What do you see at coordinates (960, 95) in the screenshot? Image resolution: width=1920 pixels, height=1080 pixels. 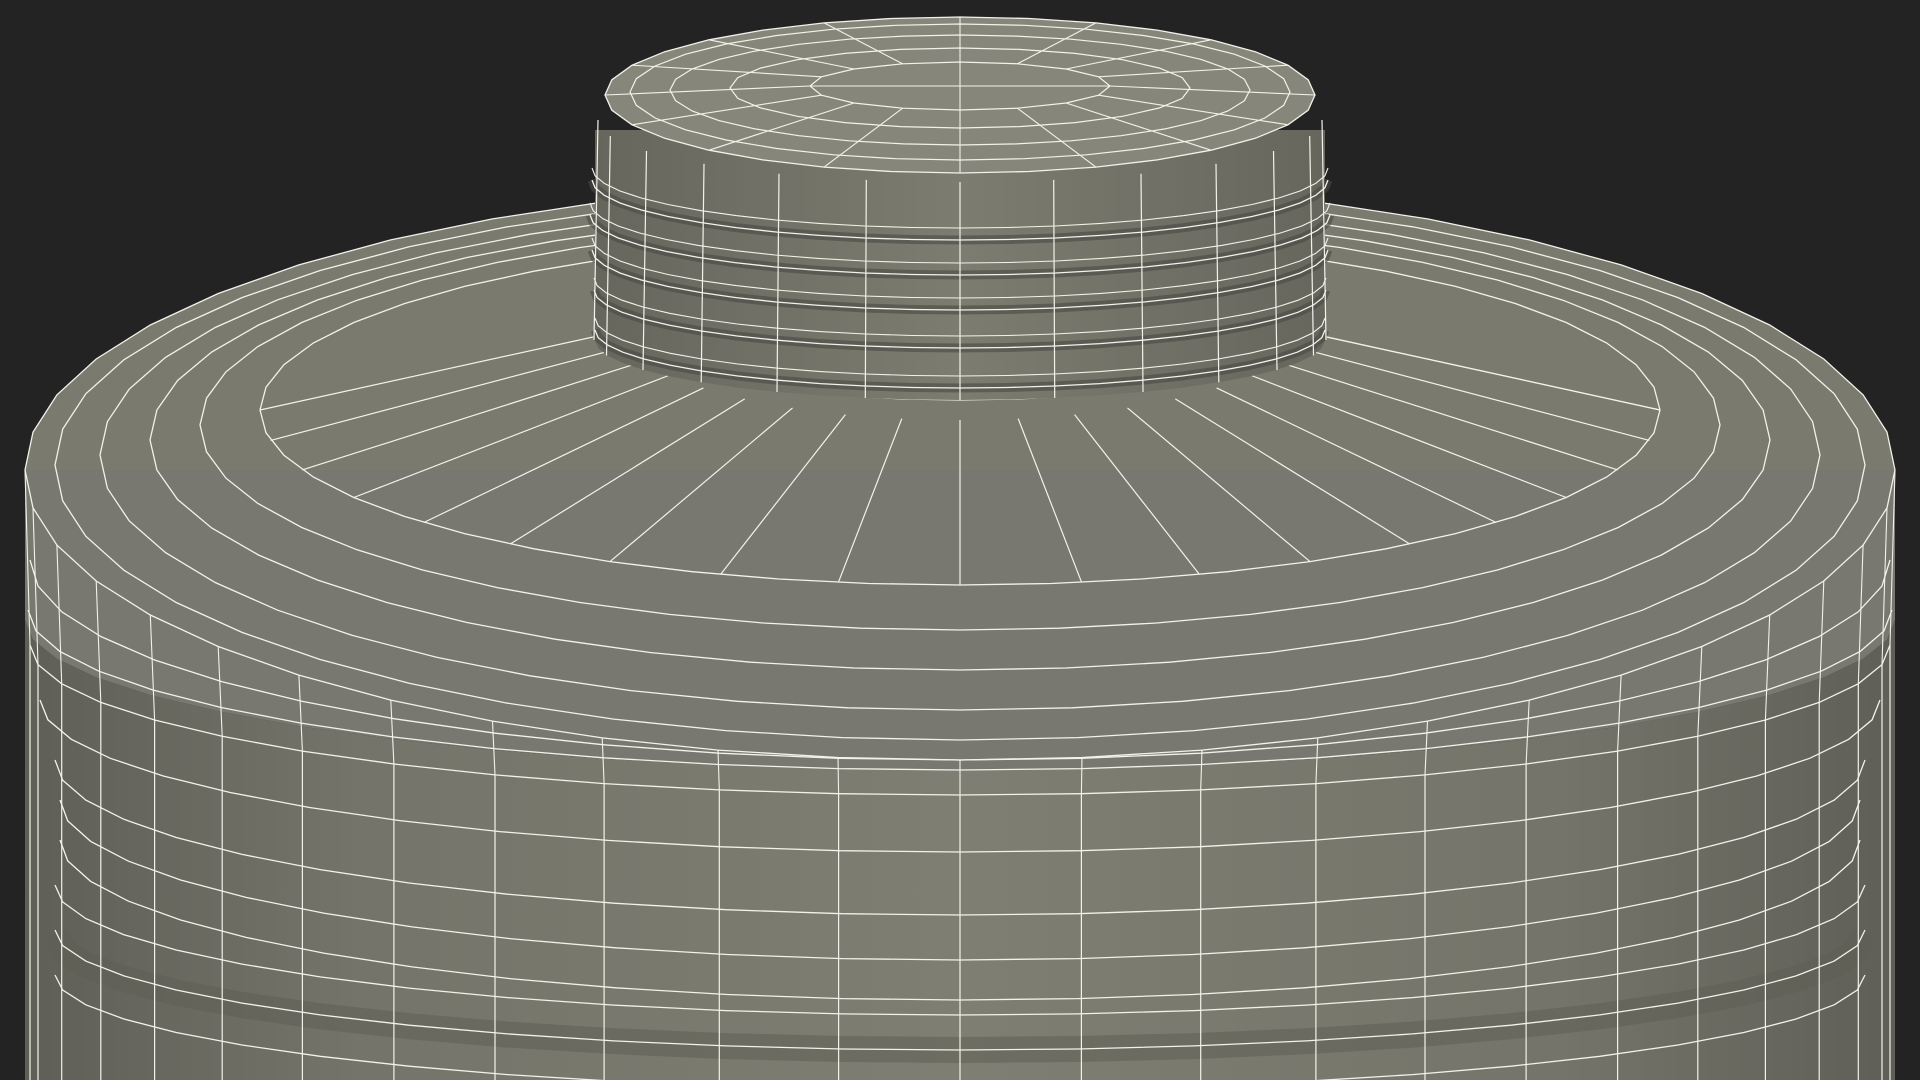 I see `neck-top-surface` at bounding box center [960, 95].